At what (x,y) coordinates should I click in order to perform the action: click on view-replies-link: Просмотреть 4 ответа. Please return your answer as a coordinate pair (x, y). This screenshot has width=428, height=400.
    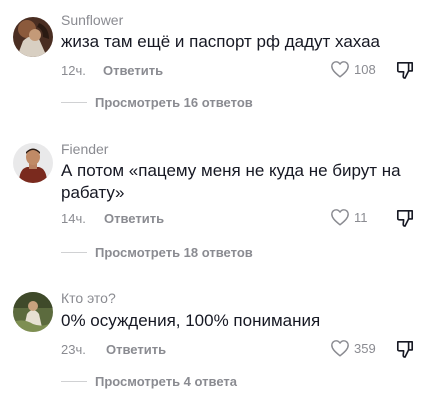
    Looking at the image, I should click on (149, 381).